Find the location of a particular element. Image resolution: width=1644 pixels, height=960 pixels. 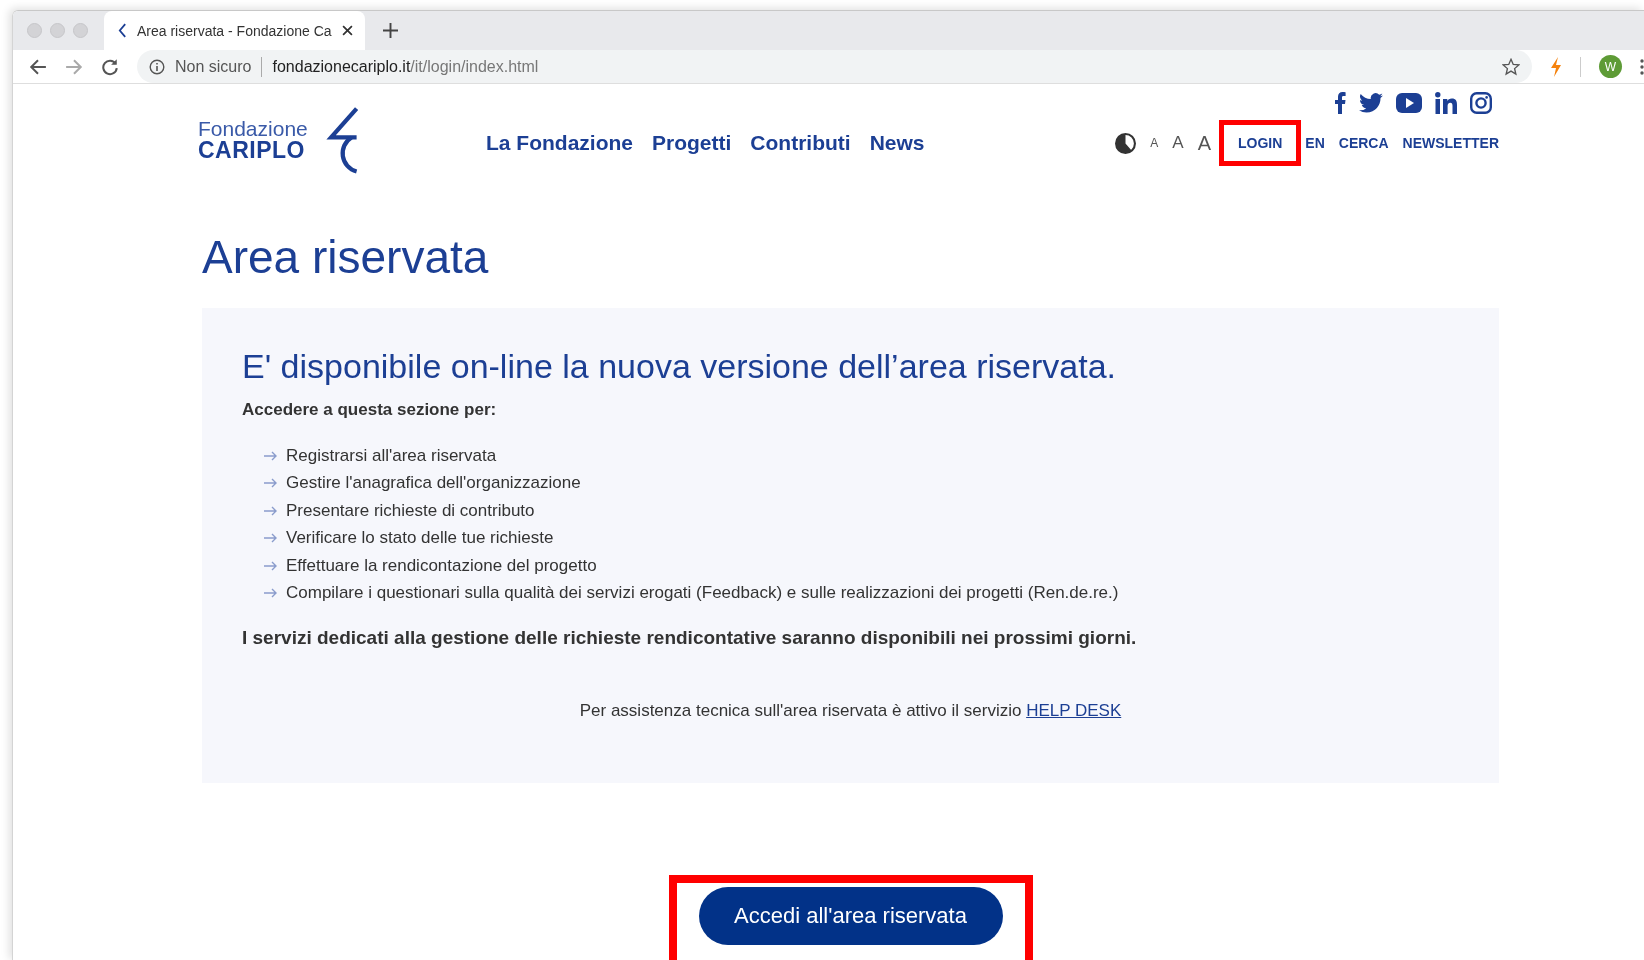

help-text: Per assistenza tecnica sull'area riservata è attivo il servizio is located at coordinates (800, 710).